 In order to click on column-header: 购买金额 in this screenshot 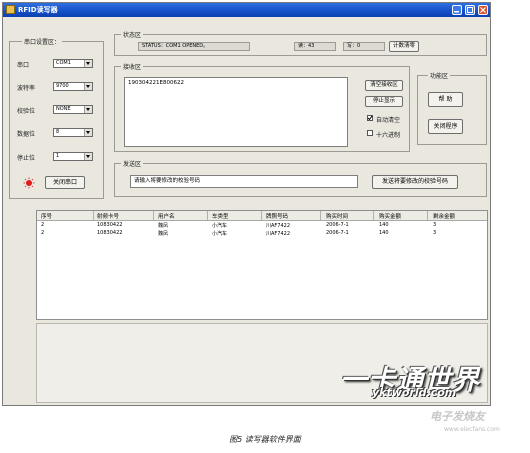, I will do `click(390, 216)`.